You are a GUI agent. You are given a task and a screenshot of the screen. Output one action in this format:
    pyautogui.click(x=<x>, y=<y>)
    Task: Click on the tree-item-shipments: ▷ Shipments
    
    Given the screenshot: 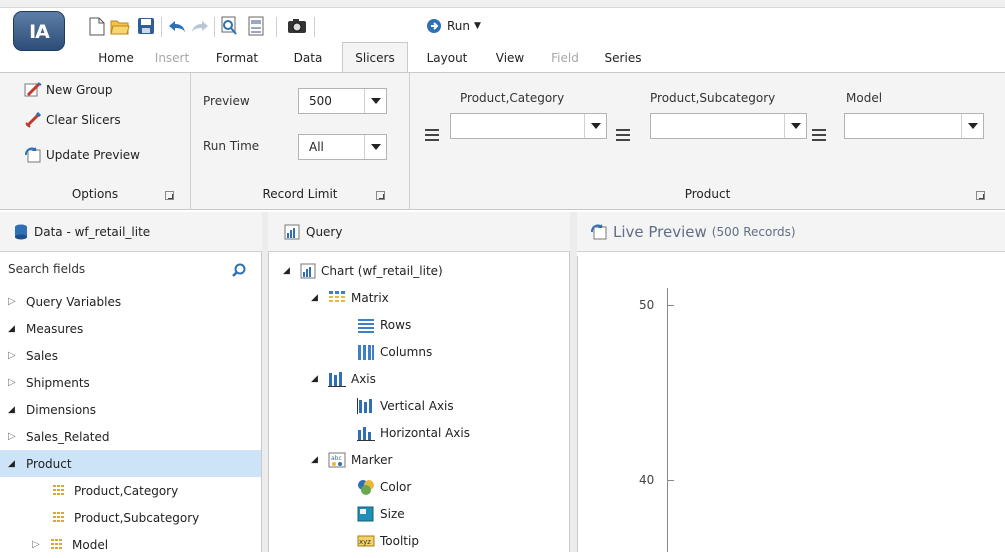 What is the action you would take?
    pyautogui.click(x=133, y=382)
    